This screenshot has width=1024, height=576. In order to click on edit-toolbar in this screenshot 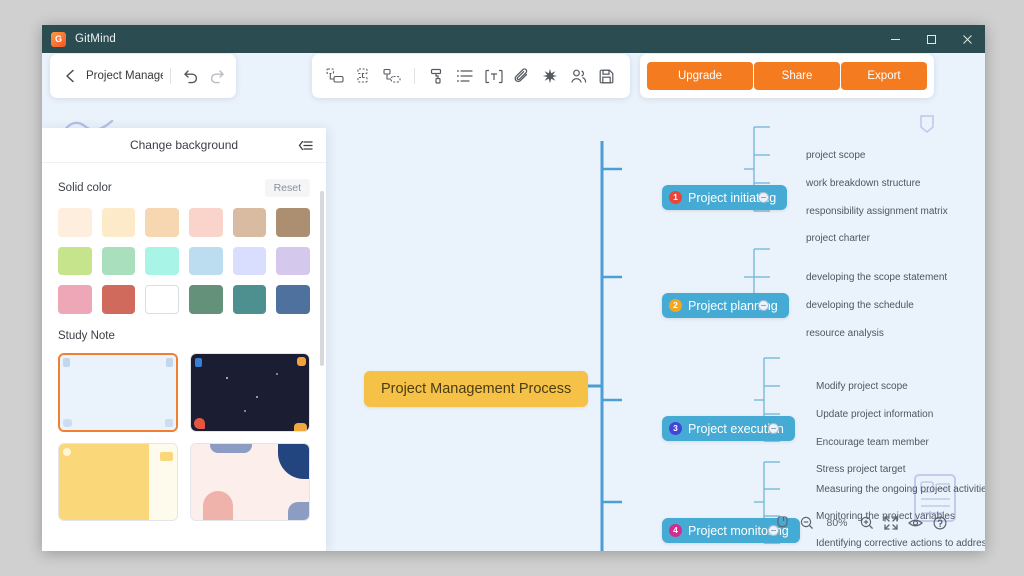, I will do `click(471, 76)`.